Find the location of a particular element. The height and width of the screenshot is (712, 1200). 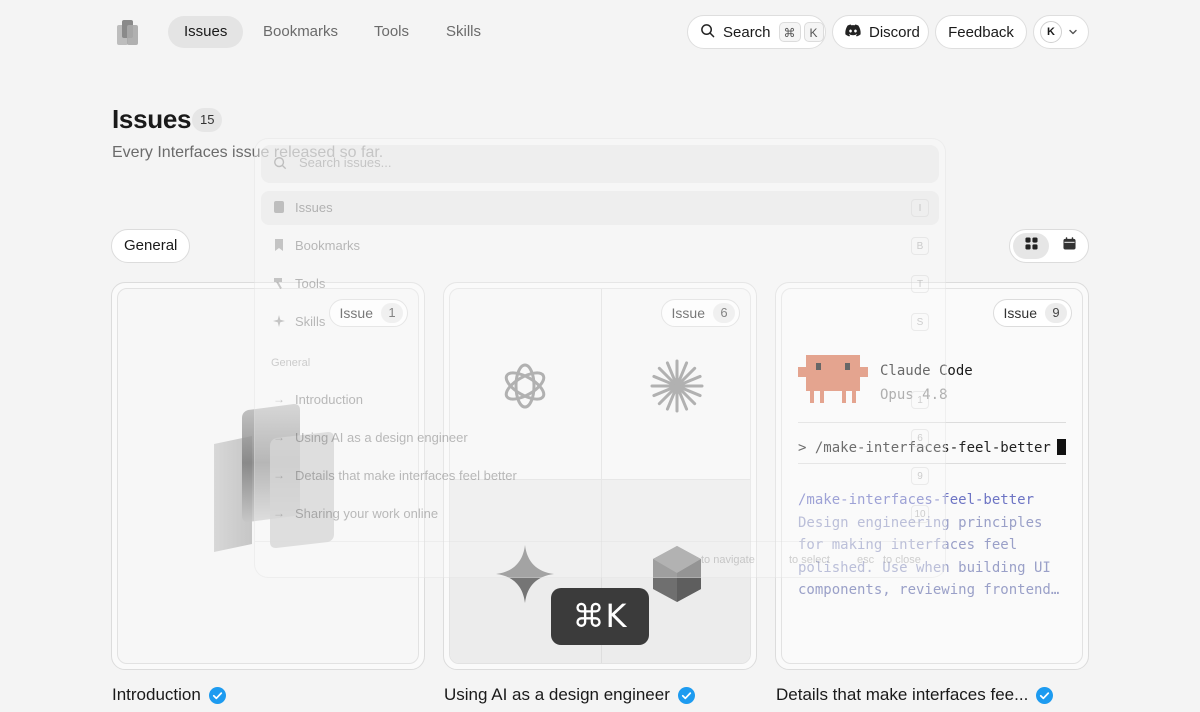

calendar-view-button is located at coordinates (1069, 246).